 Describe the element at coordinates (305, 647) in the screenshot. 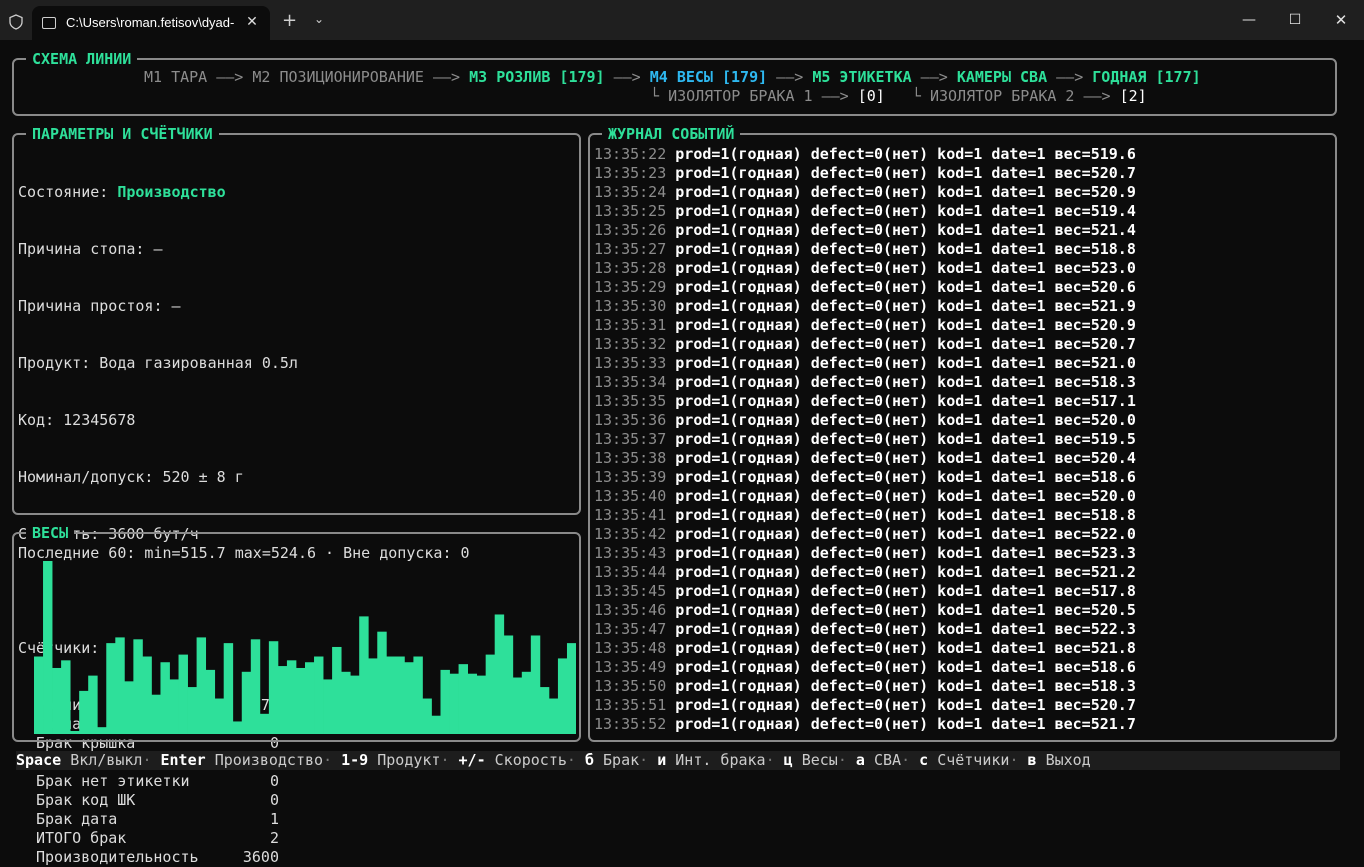

I see `weights-bar-chart` at that location.